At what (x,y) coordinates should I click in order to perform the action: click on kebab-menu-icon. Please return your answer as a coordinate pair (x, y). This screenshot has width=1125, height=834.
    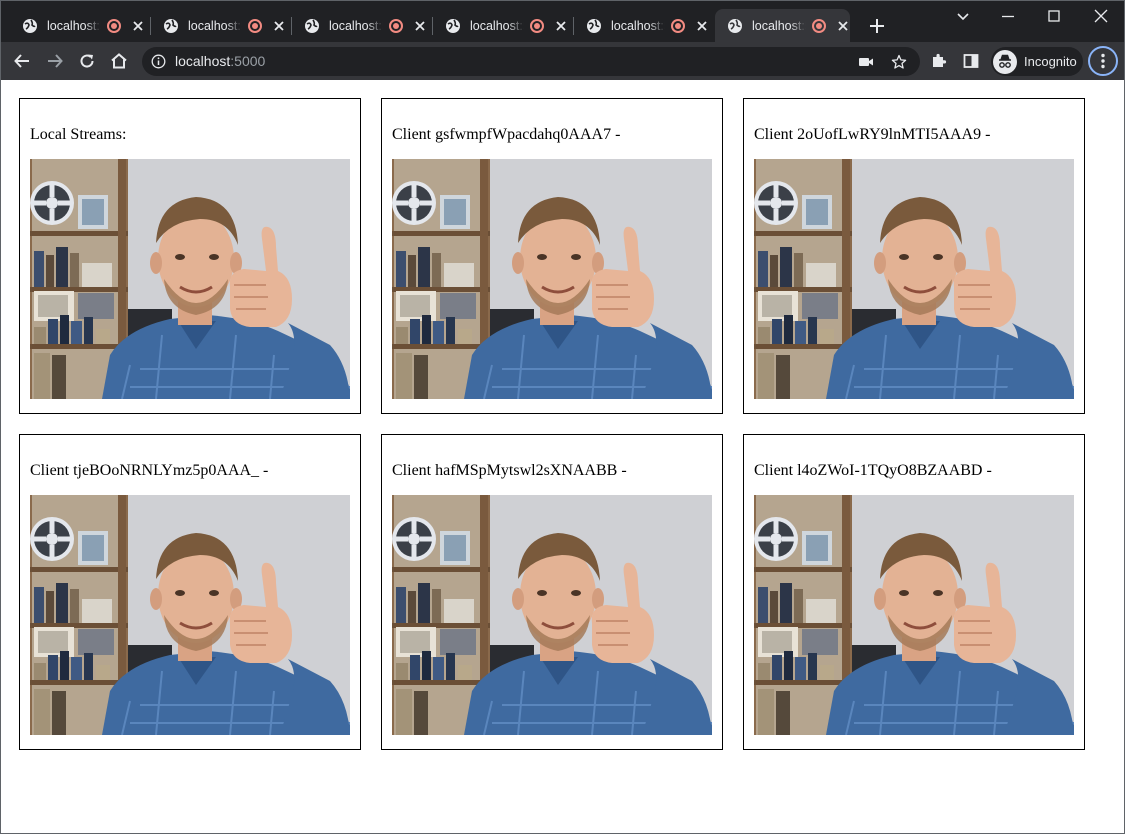
    Looking at the image, I should click on (1103, 61).